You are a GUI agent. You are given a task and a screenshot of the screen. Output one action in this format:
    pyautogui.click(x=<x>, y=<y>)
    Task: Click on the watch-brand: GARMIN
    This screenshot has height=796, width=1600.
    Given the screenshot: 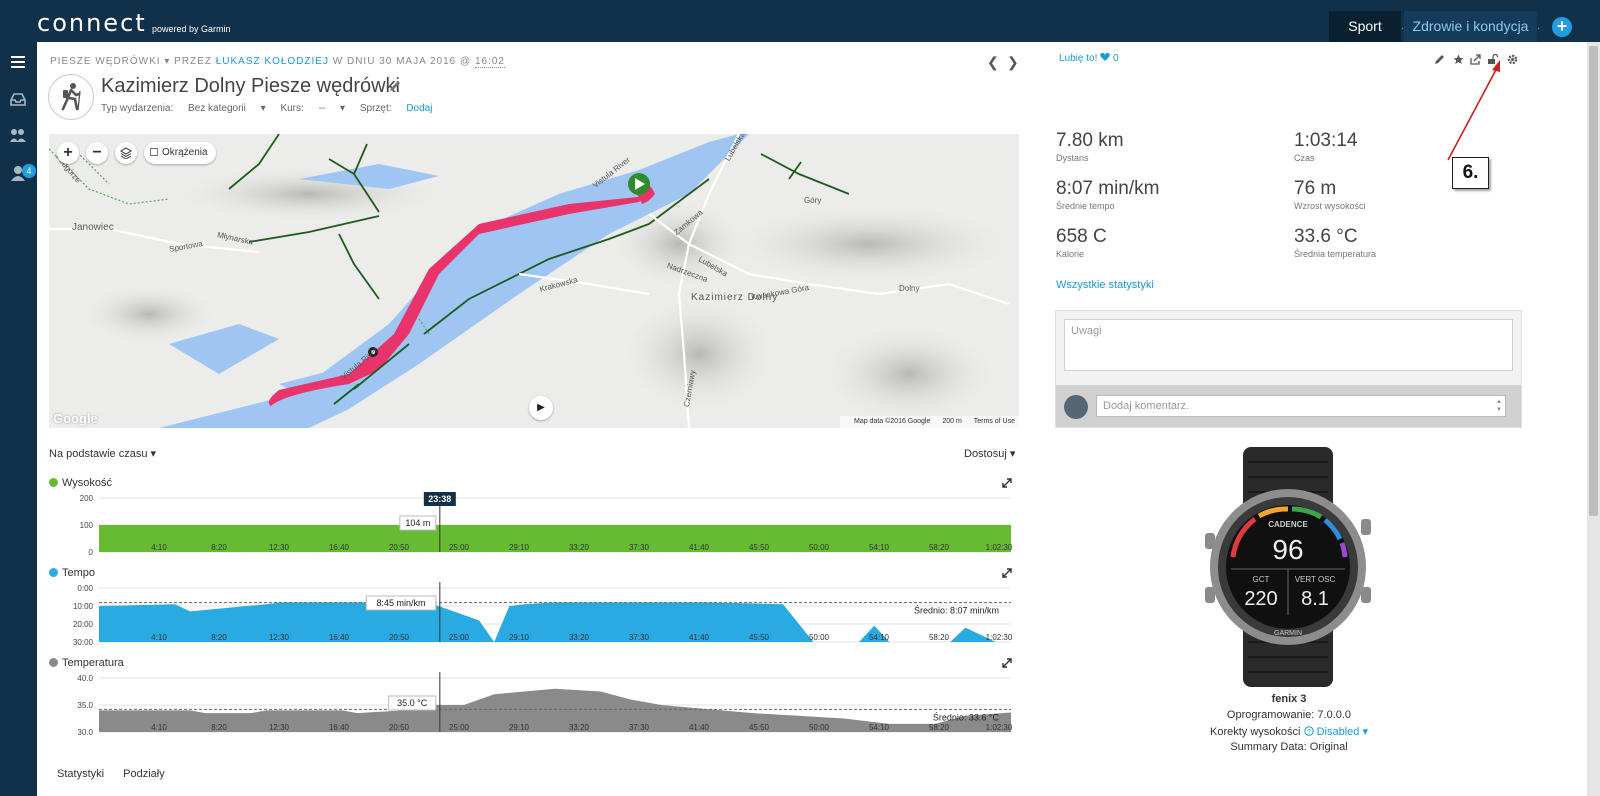 What is the action you would take?
    pyautogui.click(x=1288, y=633)
    